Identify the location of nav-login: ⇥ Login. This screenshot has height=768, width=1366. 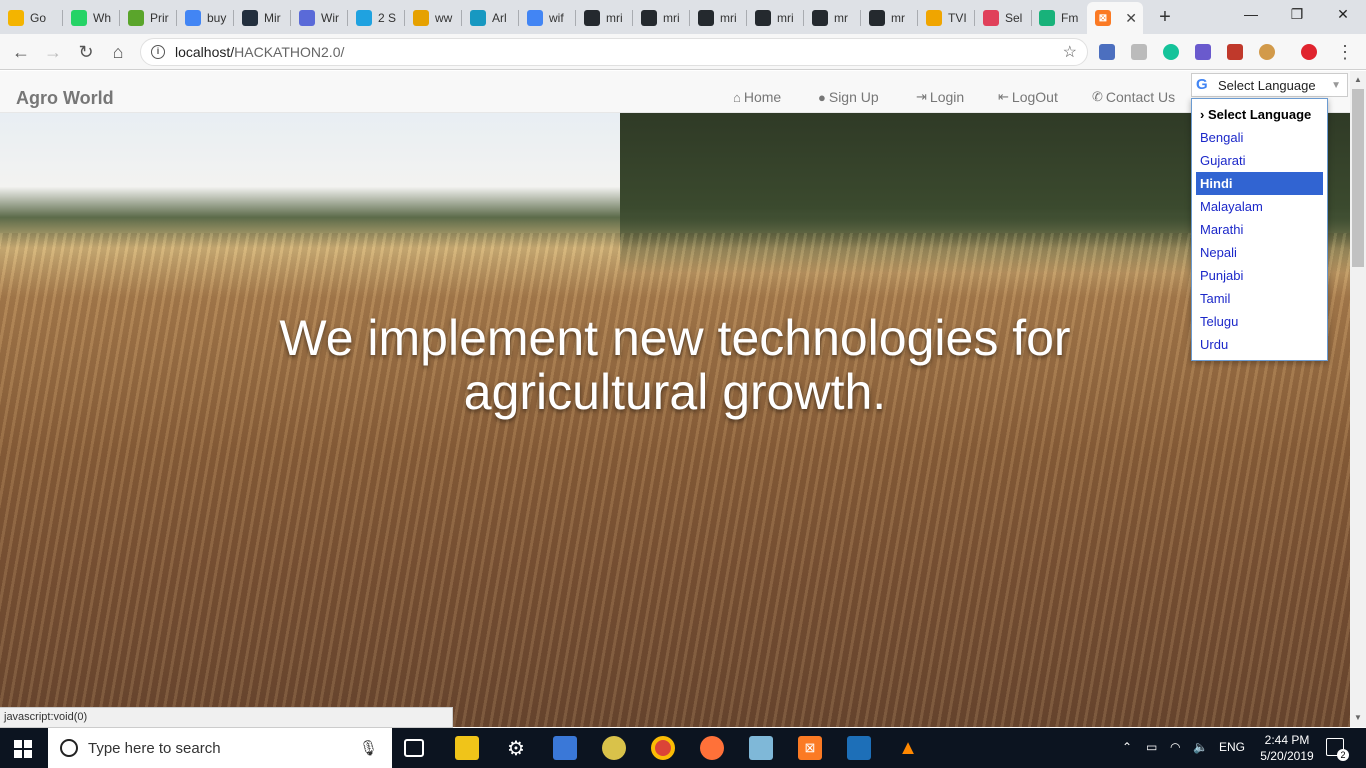
(940, 97).